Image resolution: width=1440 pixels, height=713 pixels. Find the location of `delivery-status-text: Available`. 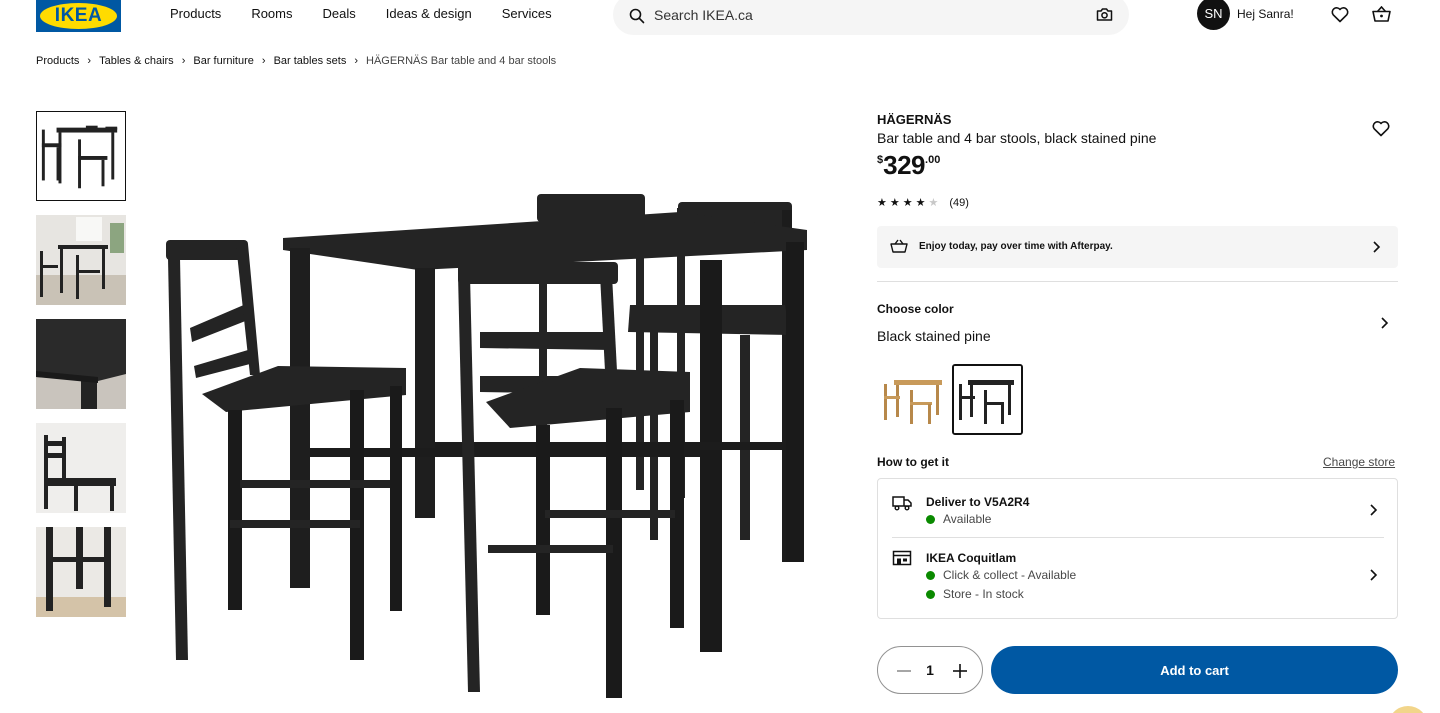

delivery-status-text: Available is located at coordinates (967, 519).